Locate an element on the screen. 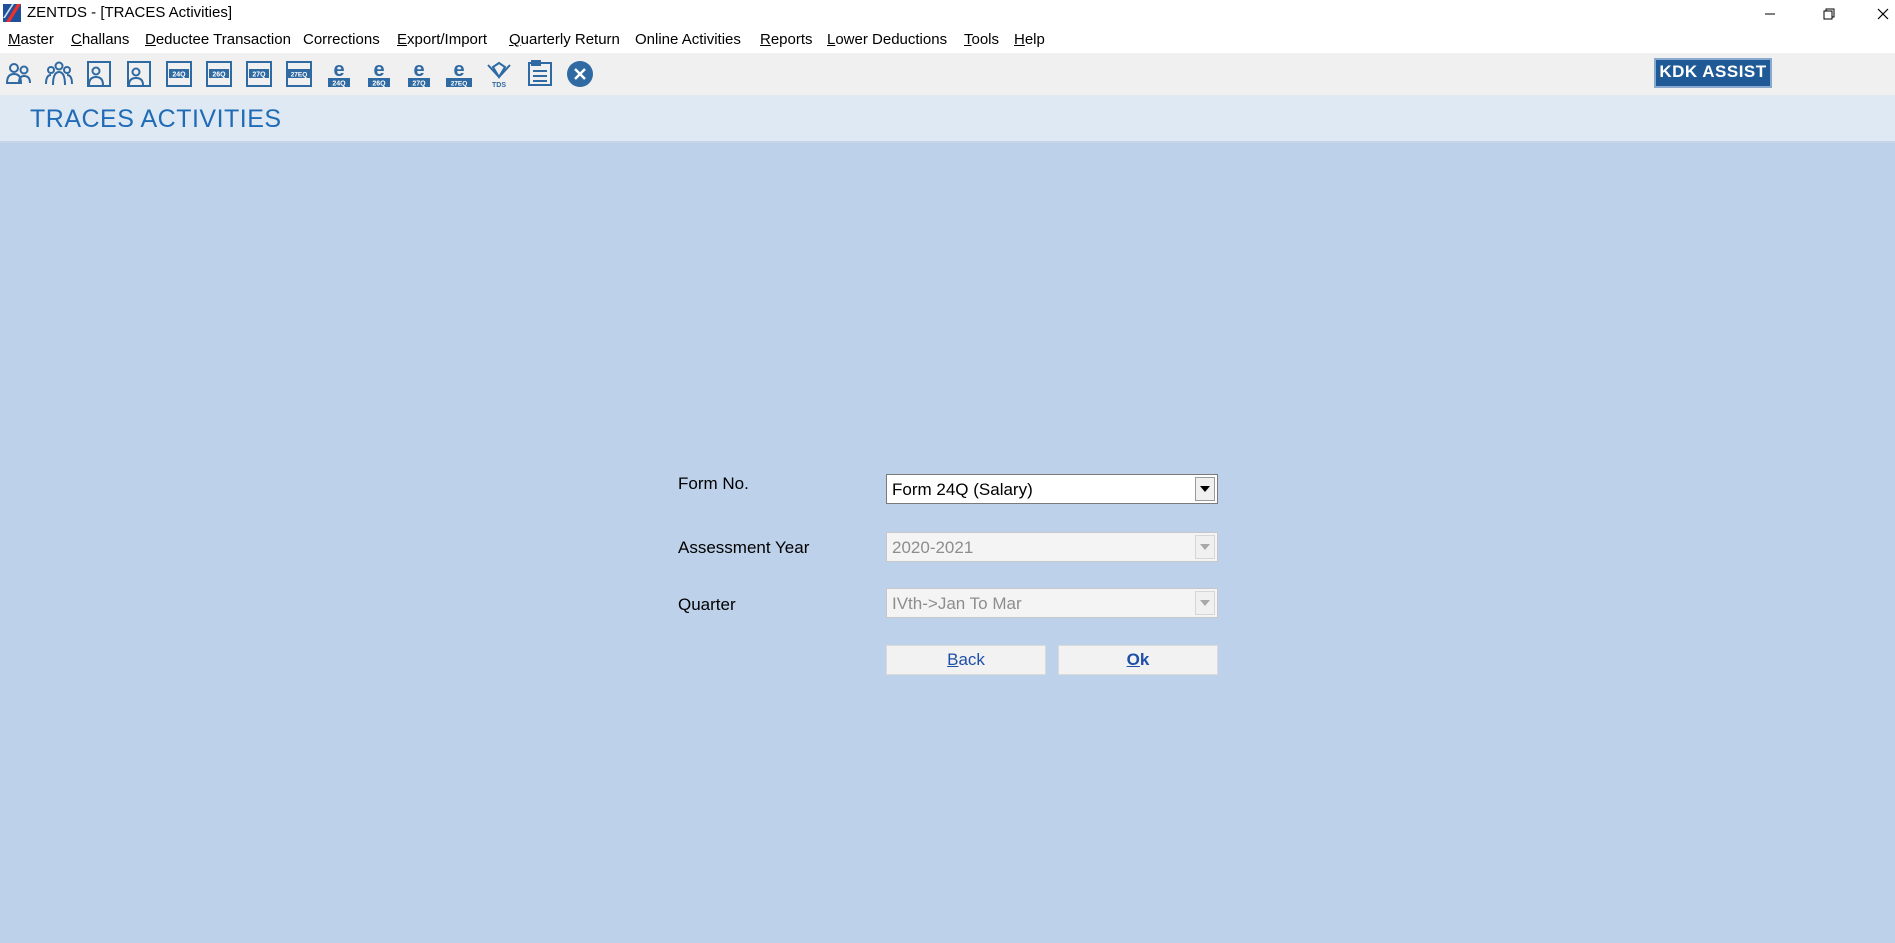 This screenshot has height=943, width=1895. menu-master: Master is located at coordinates (31, 39).